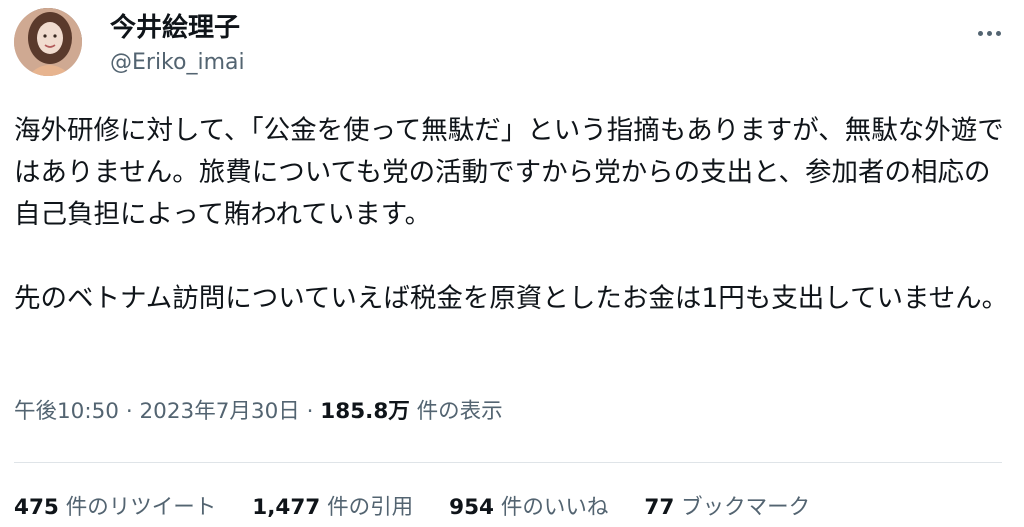  I want to click on tweet-header: 今井絵理子 @Eriko_imai, so click(512, 45).